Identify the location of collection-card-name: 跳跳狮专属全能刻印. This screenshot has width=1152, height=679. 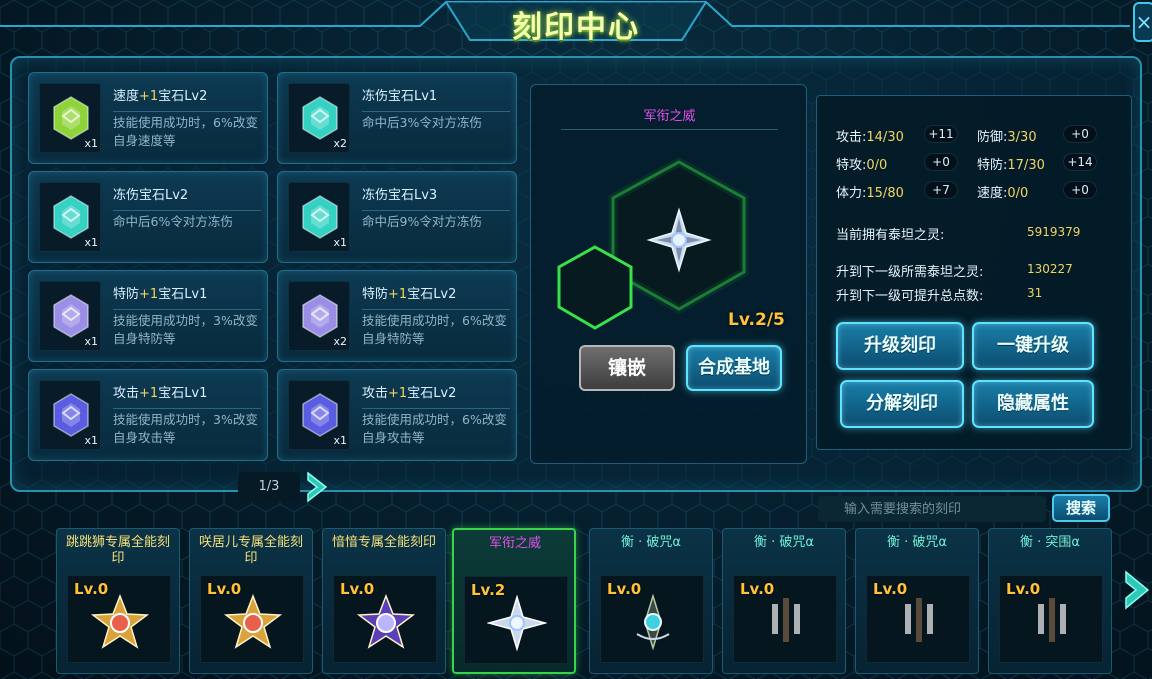
(117, 550).